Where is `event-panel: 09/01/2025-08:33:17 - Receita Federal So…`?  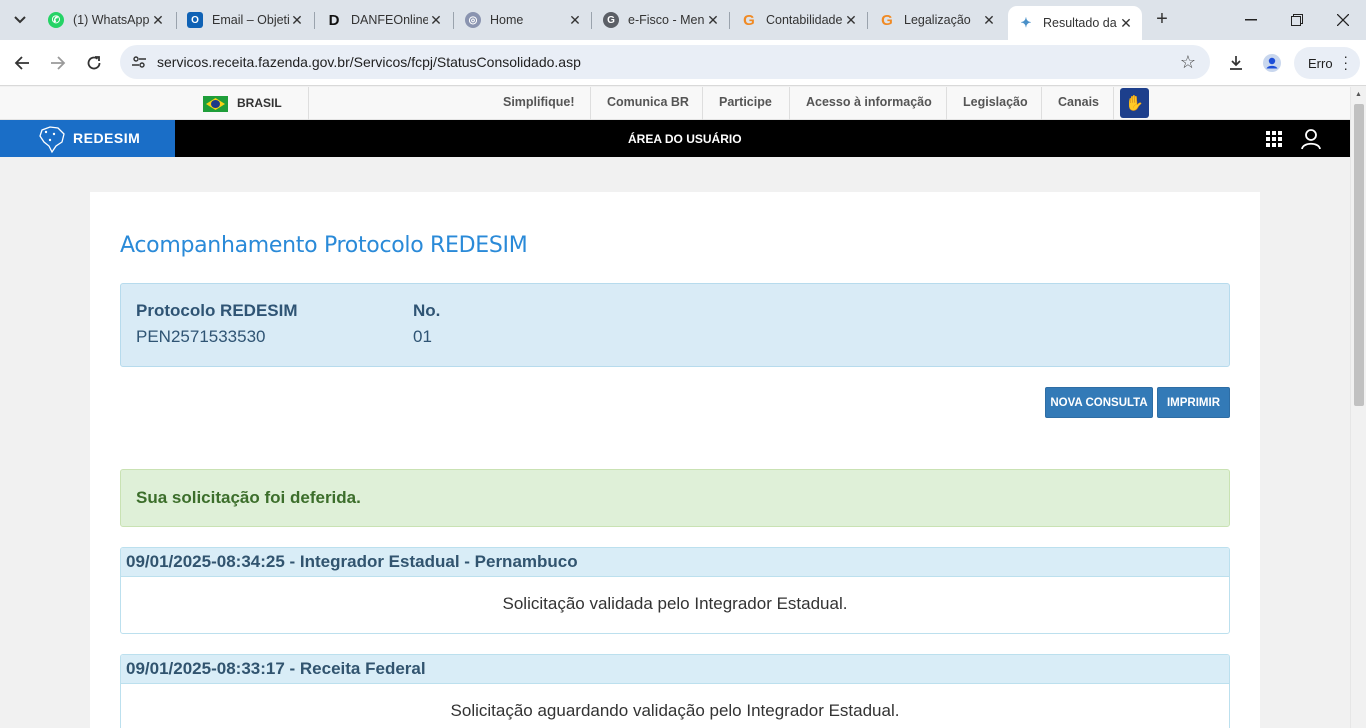 event-panel: 09/01/2025-08:33:17 - Receita Federal So… is located at coordinates (675, 691).